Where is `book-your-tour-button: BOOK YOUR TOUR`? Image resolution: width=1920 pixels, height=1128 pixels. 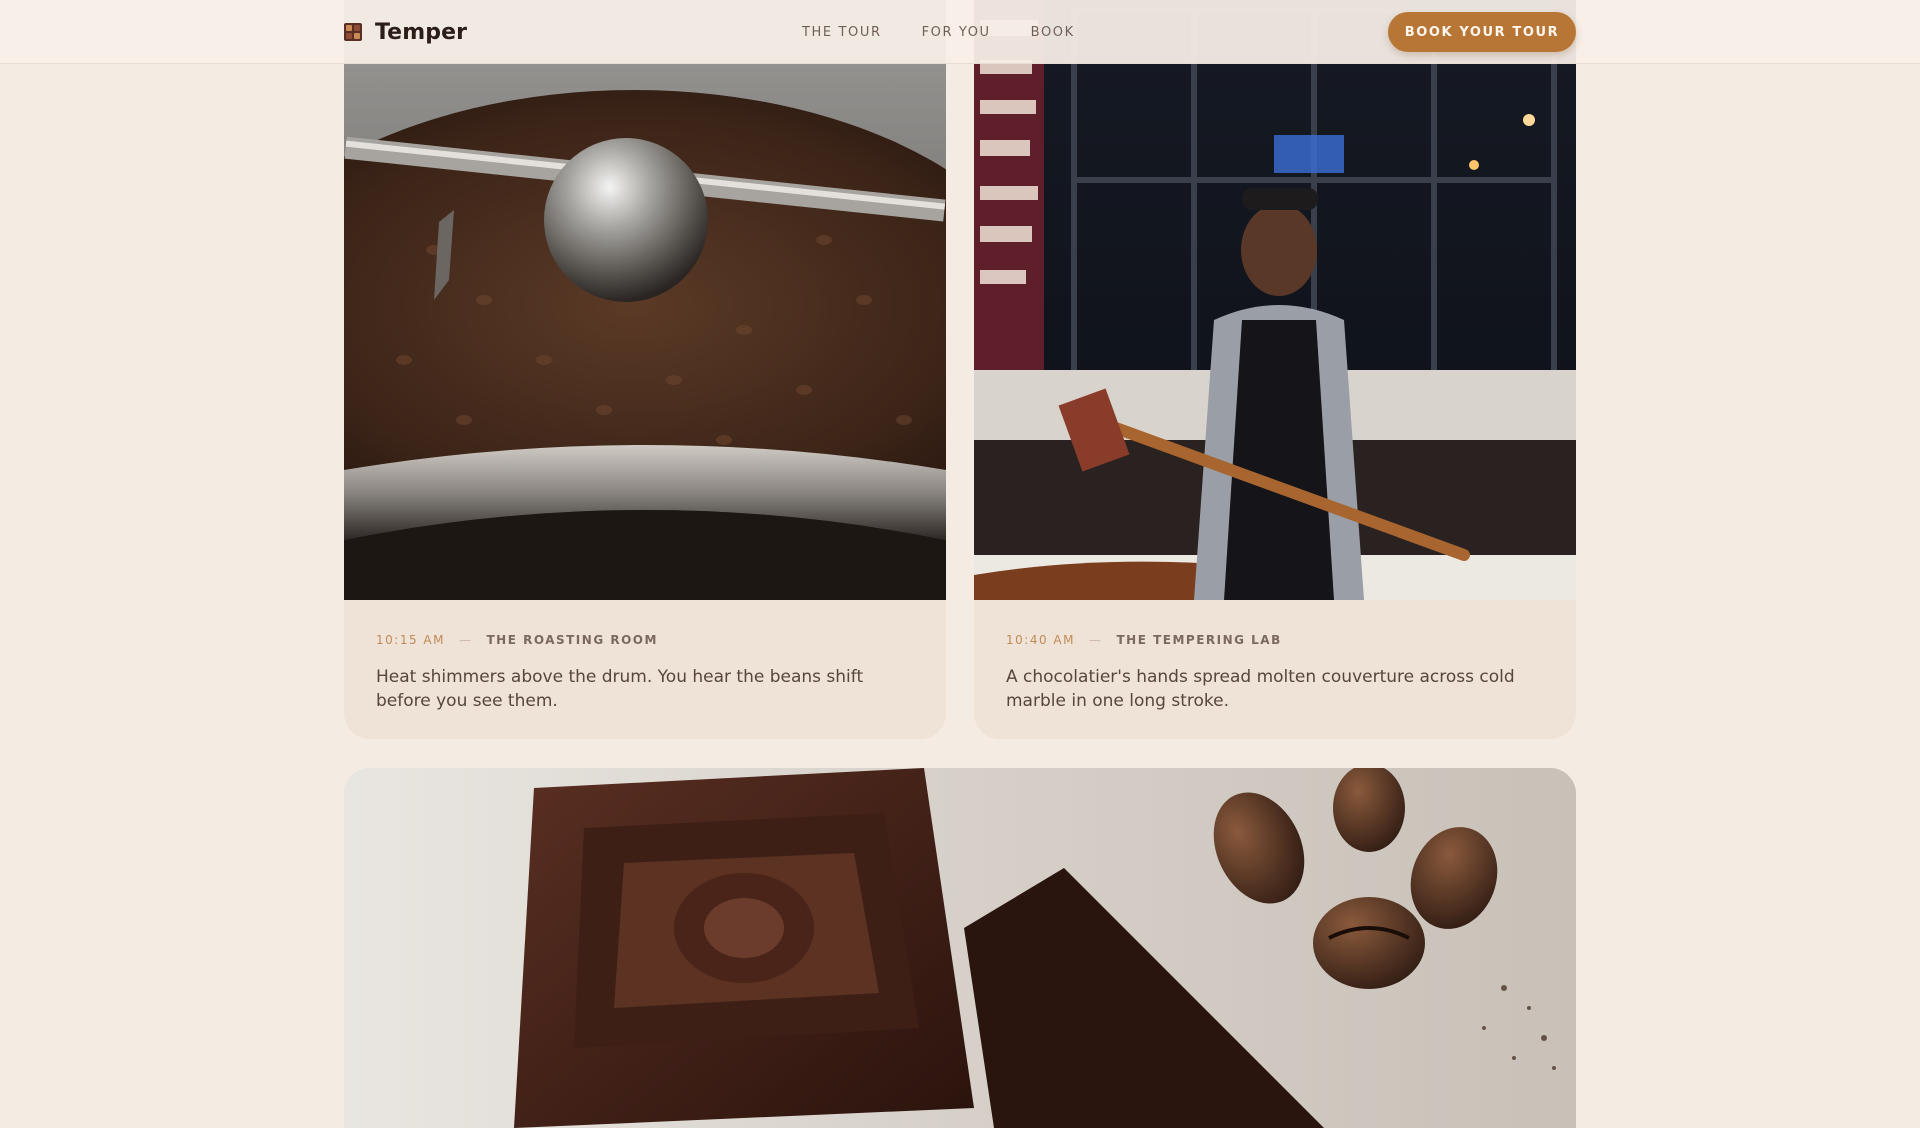 book-your-tour-button: BOOK YOUR TOUR is located at coordinates (1482, 32).